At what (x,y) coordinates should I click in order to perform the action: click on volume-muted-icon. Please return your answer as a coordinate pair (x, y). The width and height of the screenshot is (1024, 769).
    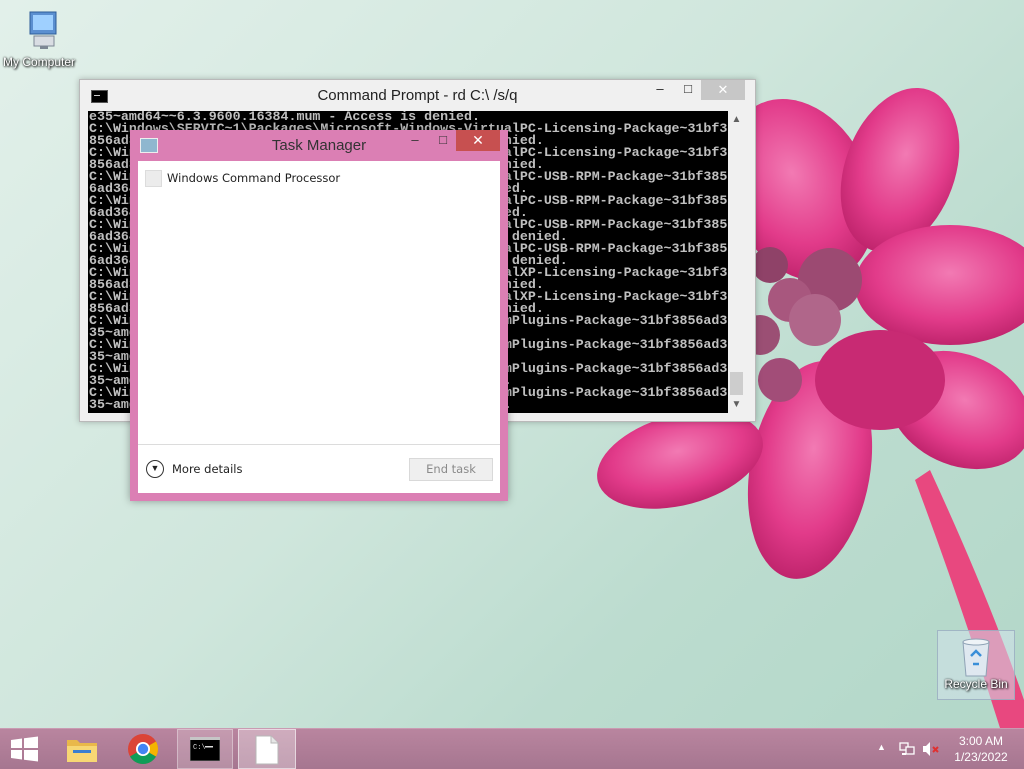
    Looking at the image, I should click on (931, 749).